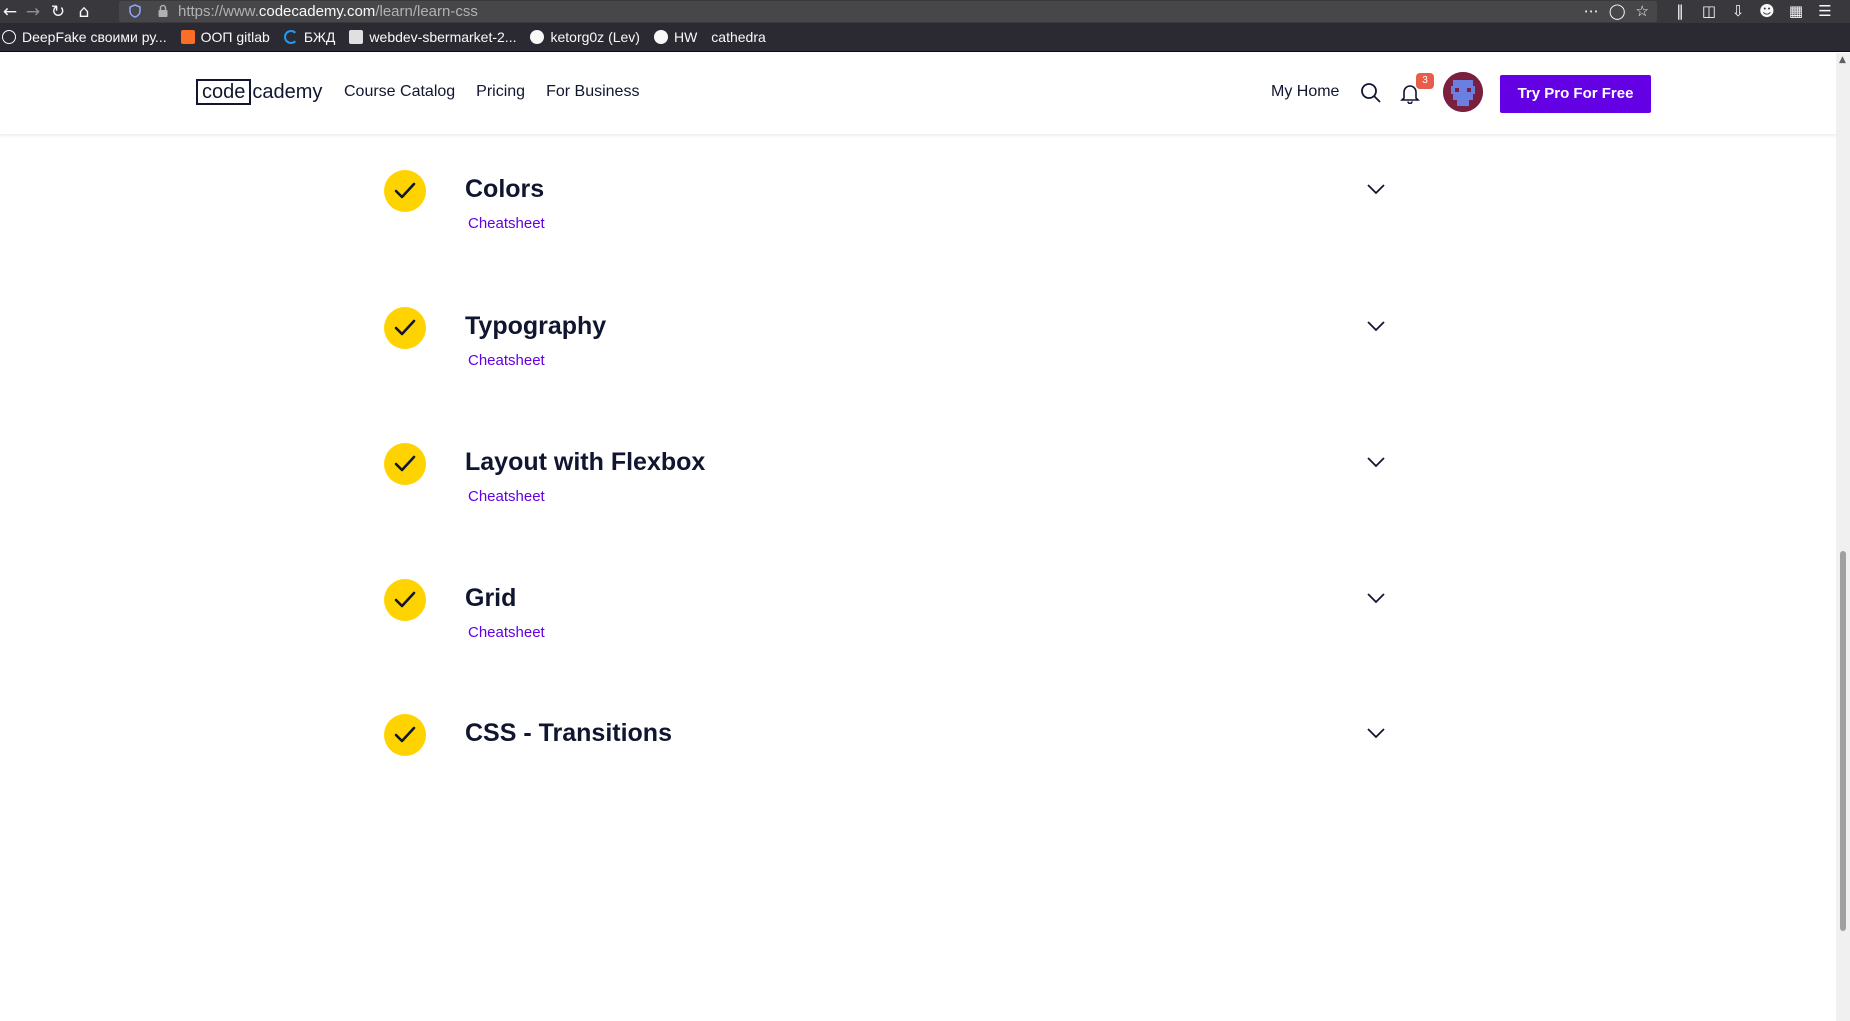  I want to click on bookmark-item: ООП gitlab, so click(225, 37).